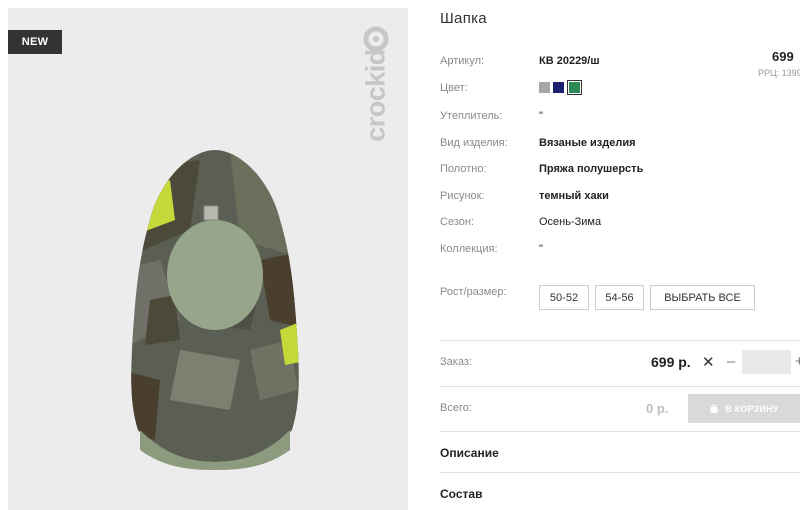  I want to click on spec-label: Артикул:, so click(462, 61).